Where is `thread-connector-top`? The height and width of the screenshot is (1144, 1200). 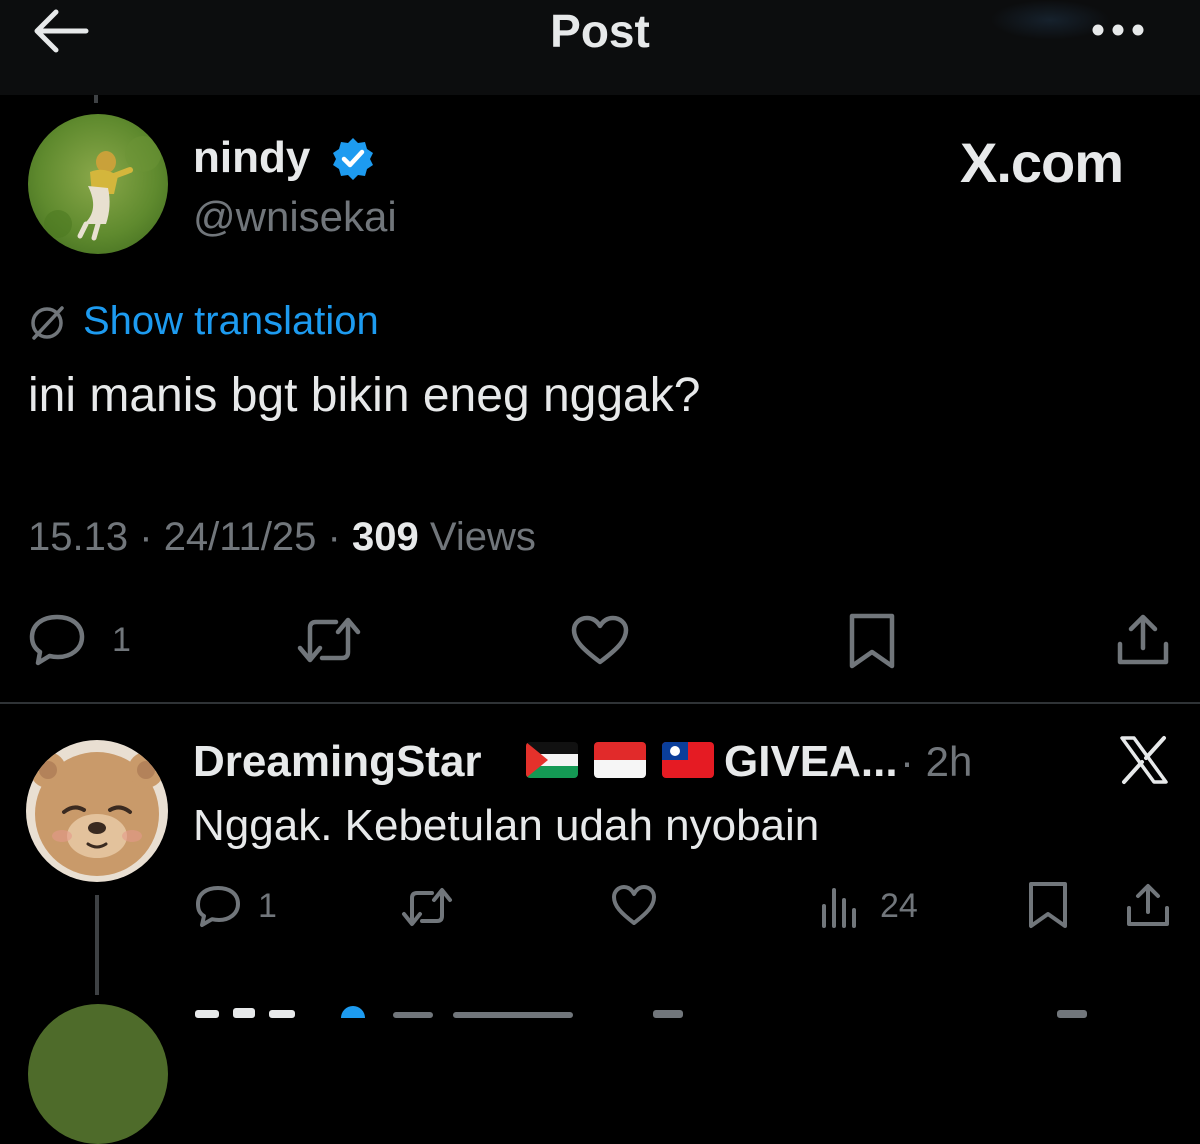 thread-connector-top is located at coordinates (96, 99).